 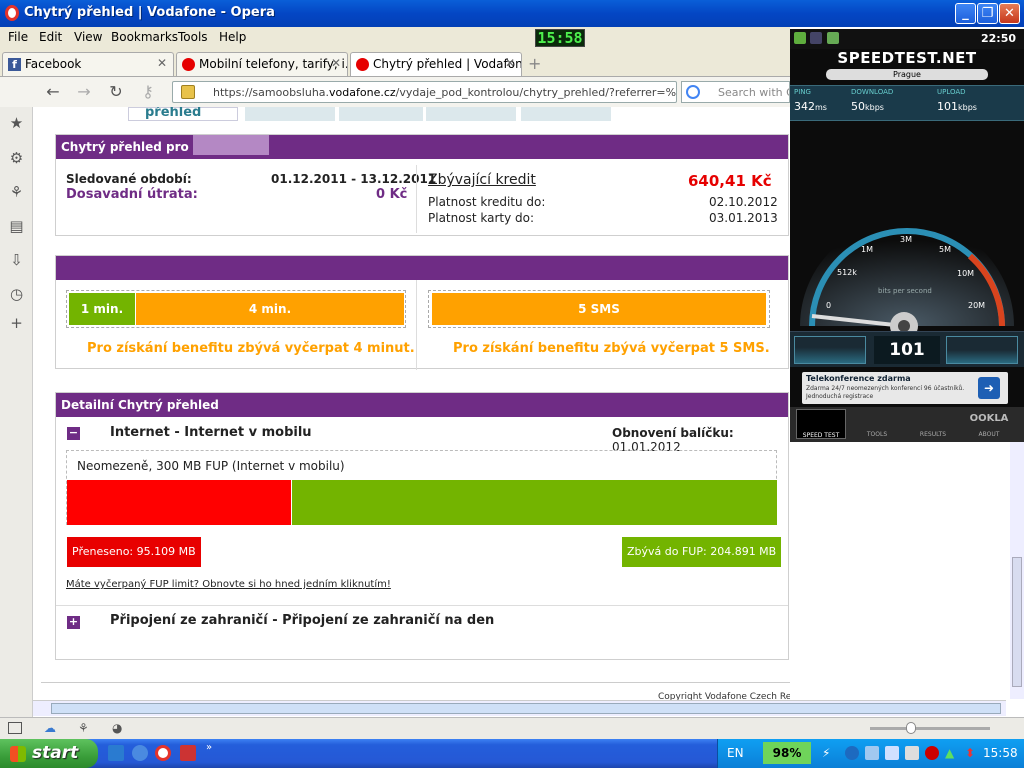 What do you see at coordinates (179, 502) in the screenshot?
I see `data-used-segment` at bounding box center [179, 502].